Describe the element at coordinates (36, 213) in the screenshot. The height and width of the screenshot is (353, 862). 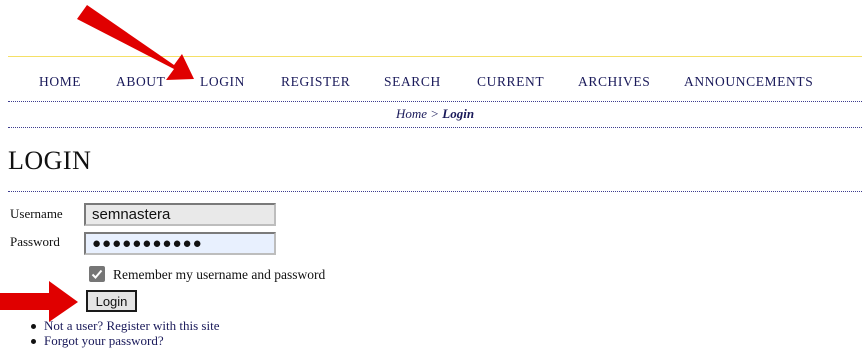
I see `username-label: Username` at that location.